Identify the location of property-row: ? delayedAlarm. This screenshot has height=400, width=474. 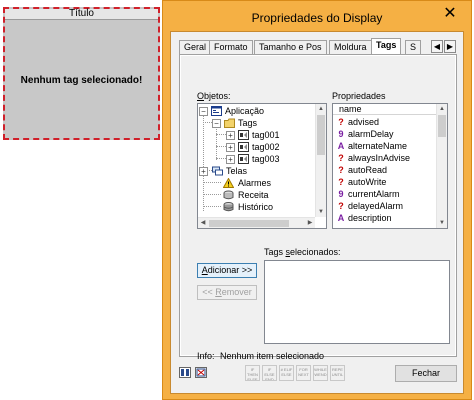
(385, 206).